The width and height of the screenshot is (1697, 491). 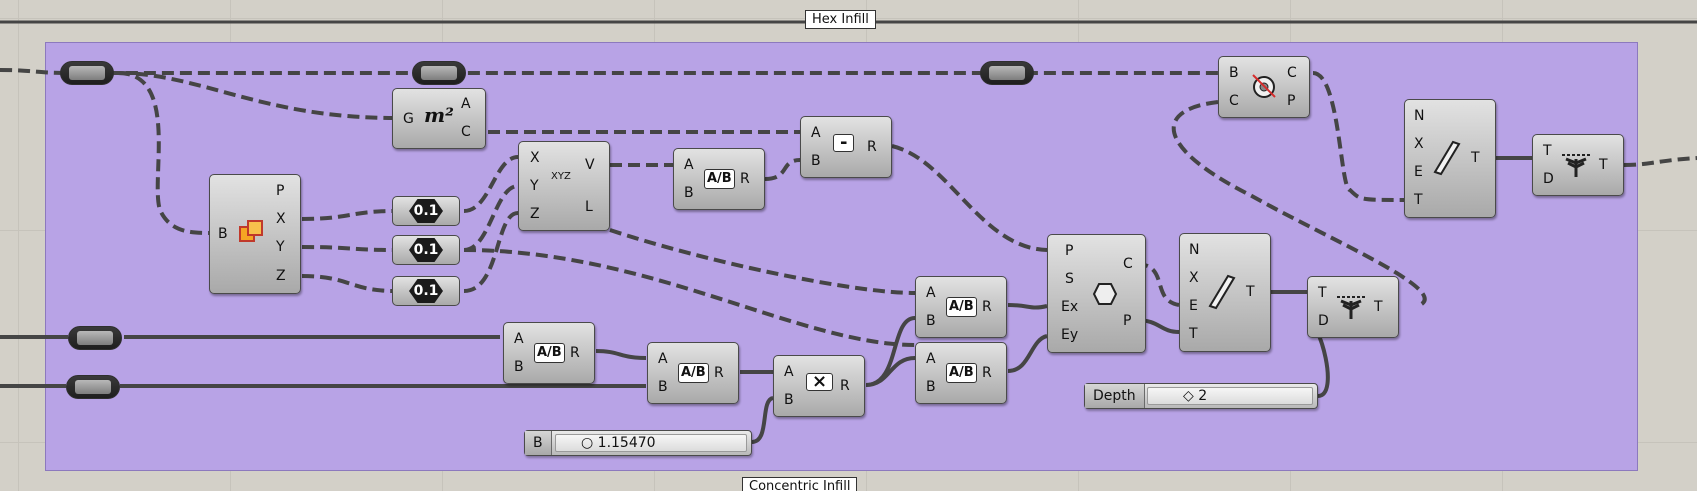 I want to click on region-icon, so click(x=1264, y=86).